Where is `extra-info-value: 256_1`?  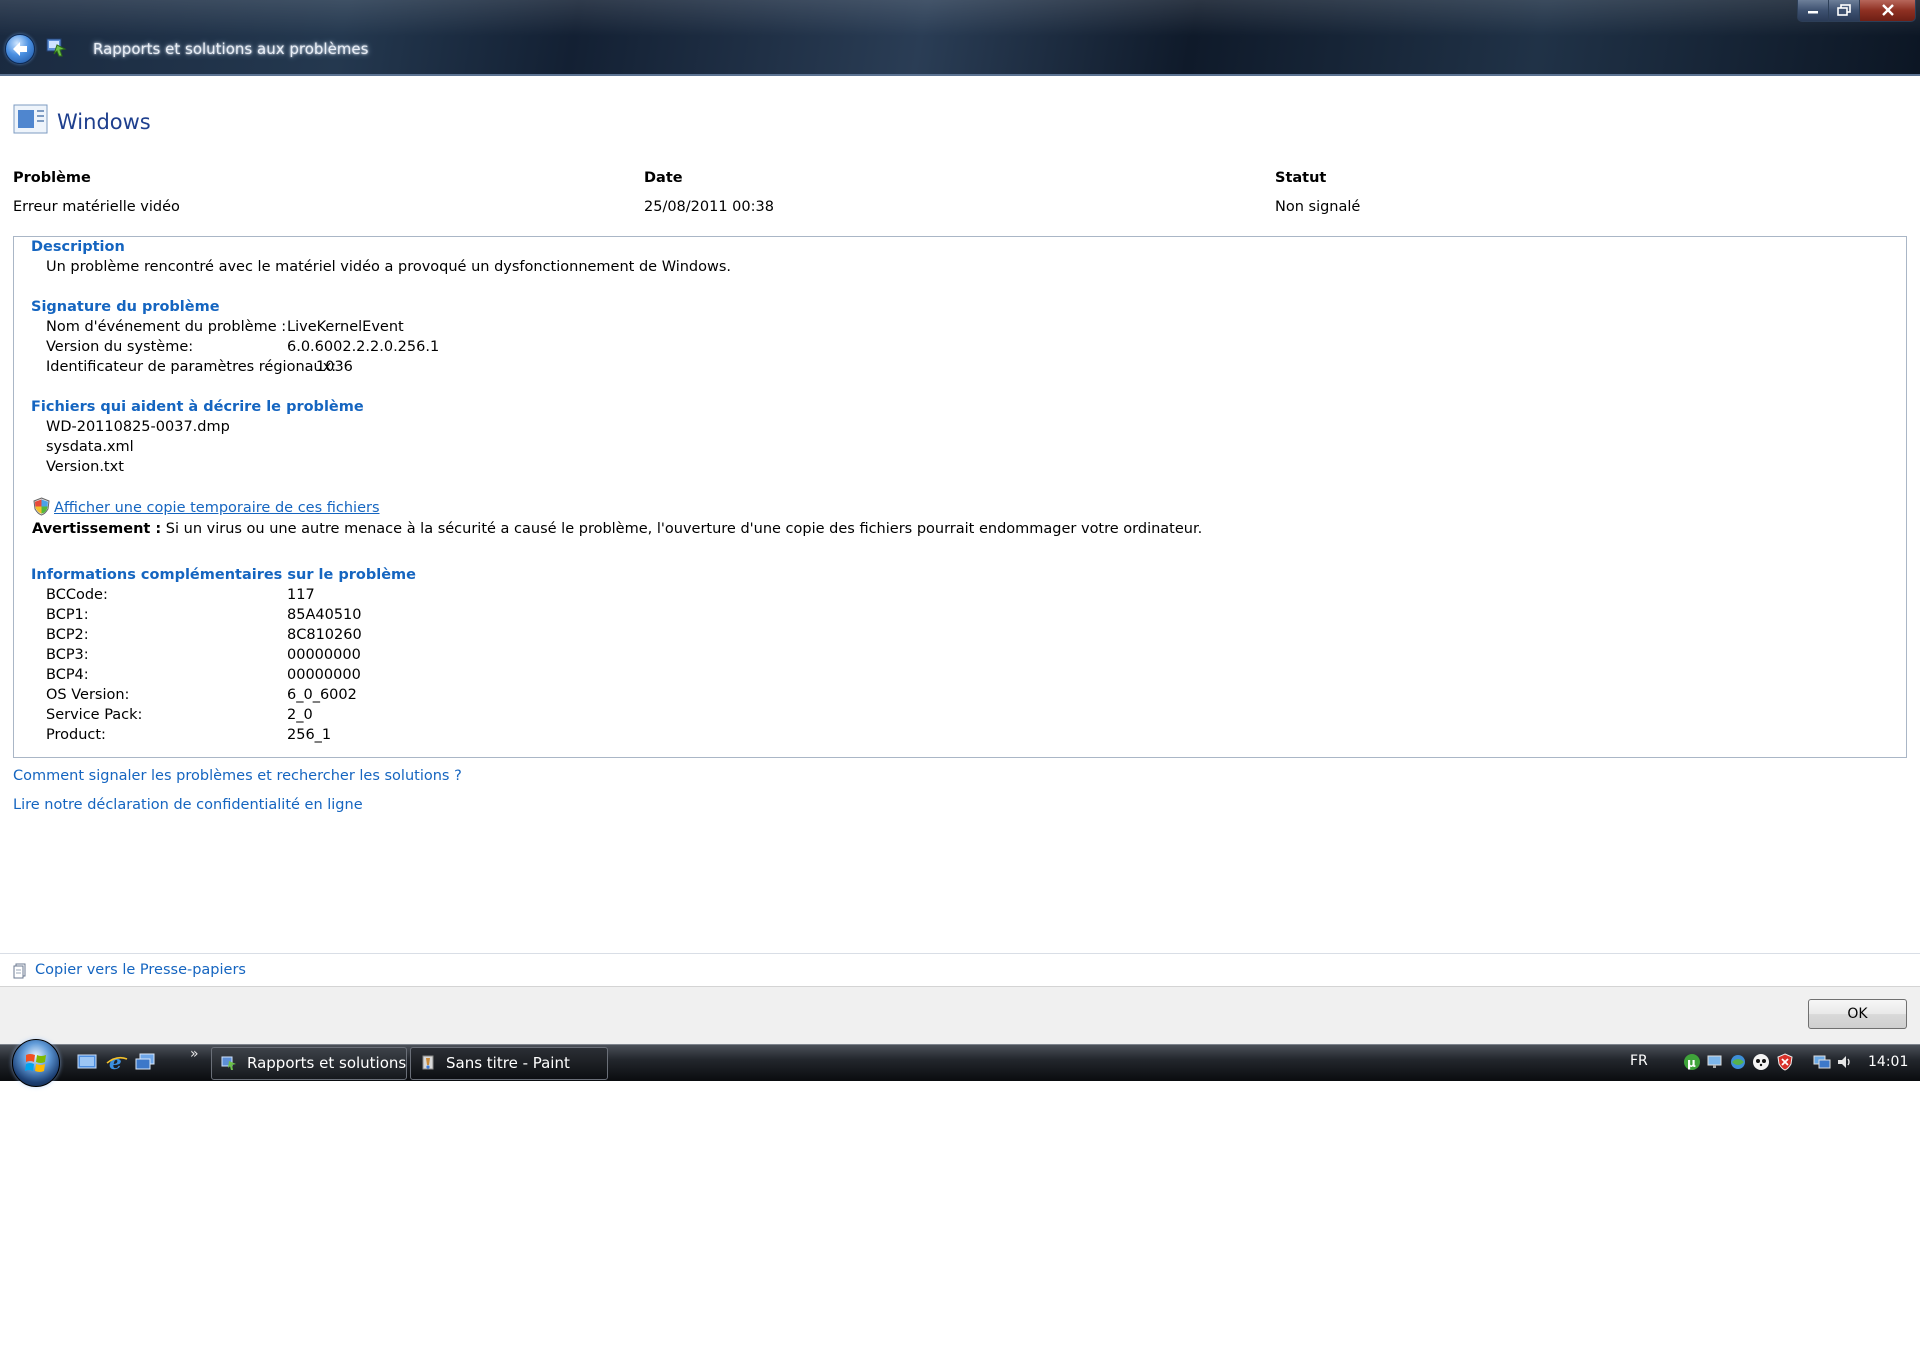 extra-info-value: 256_1 is located at coordinates (309, 735).